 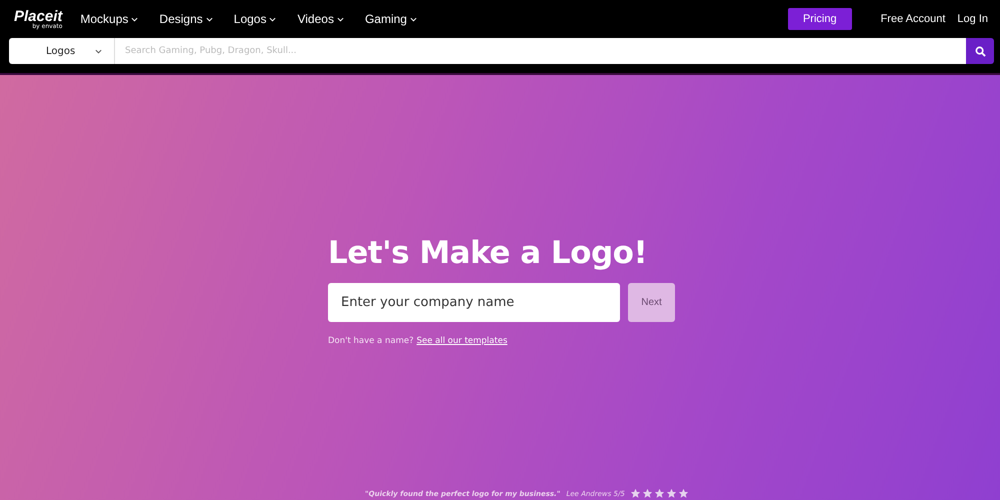 What do you see at coordinates (488, 253) in the screenshot?
I see `hero-title: Let's Make a Logo!` at bounding box center [488, 253].